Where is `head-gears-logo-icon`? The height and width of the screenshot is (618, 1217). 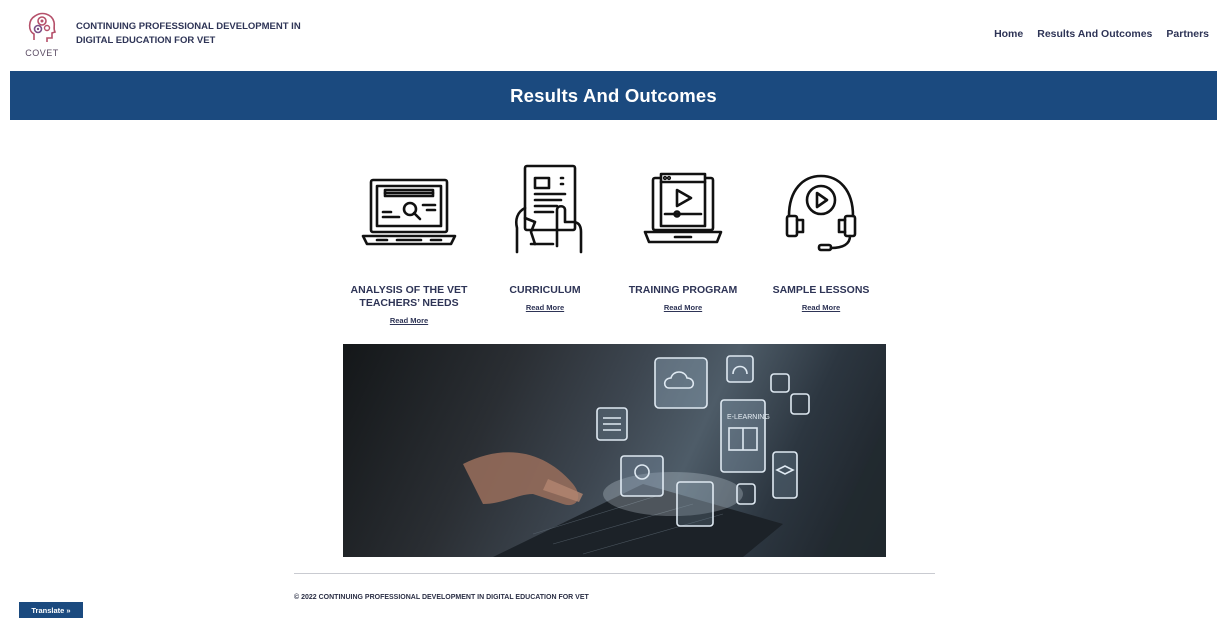
head-gears-logo-icon is located at coordinates (42, 27).